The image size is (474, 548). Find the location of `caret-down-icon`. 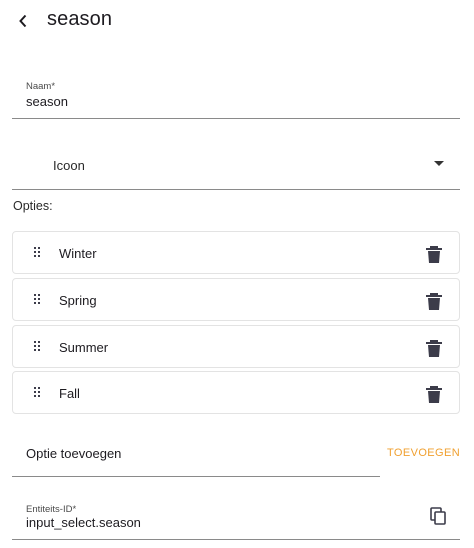

caret-down-icon is located at coordinates (439, 163).